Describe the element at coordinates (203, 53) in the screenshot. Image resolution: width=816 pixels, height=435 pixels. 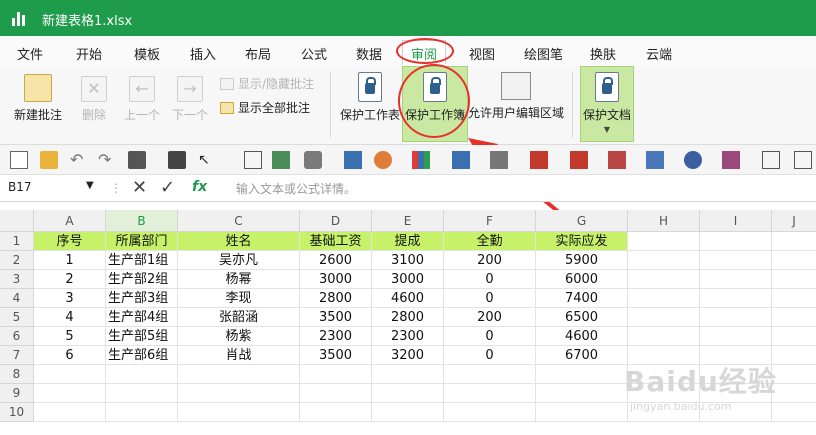
I see `menu-insert: 插入` at that location.